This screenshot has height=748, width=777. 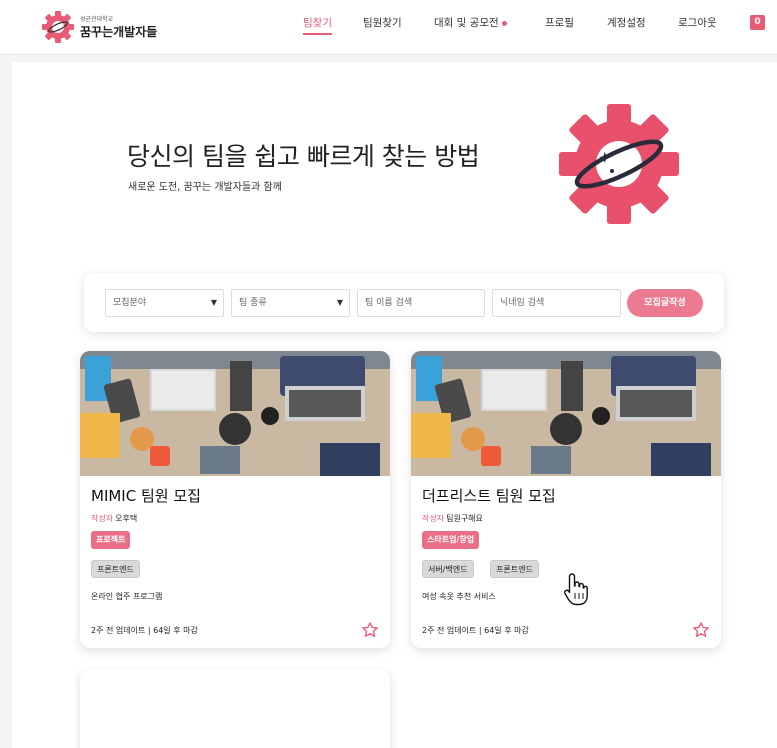 What do you see at coordinates (504, 23) in the screenshot?
I see `new-indicator-dot` at bounding box center [504, 23].